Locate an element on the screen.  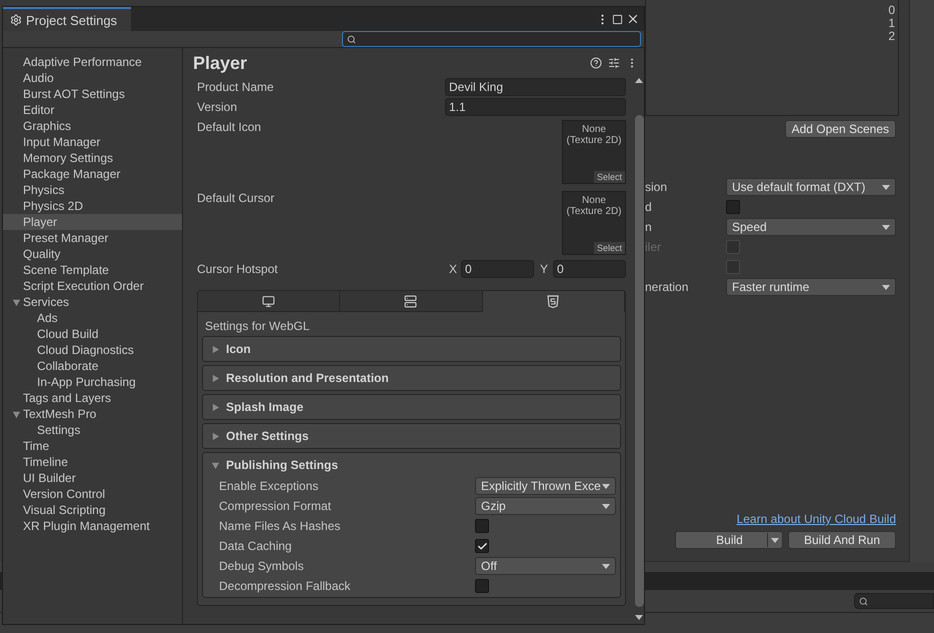
field-label: Product Name is located at coordinates (235, 87).